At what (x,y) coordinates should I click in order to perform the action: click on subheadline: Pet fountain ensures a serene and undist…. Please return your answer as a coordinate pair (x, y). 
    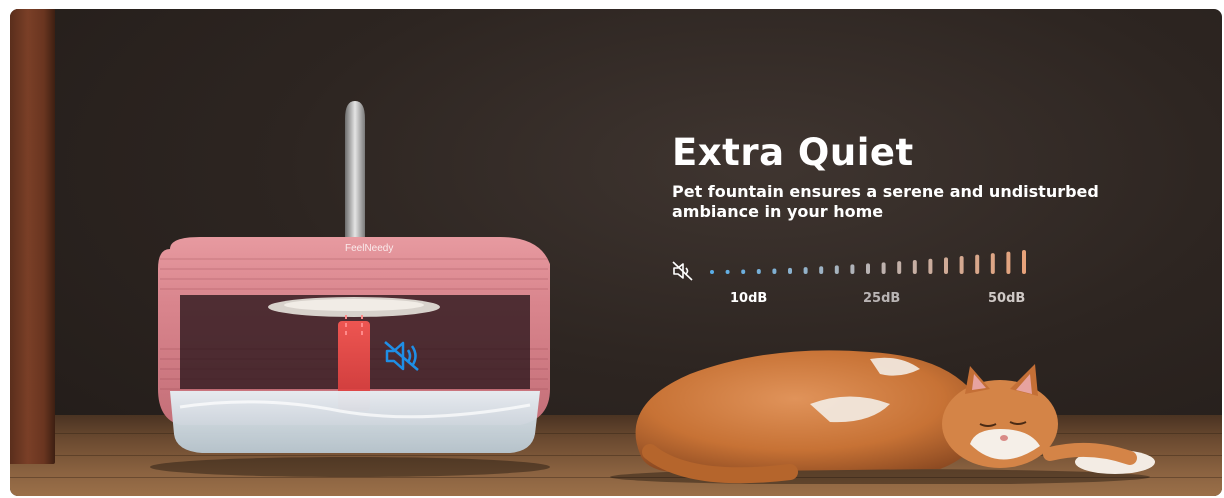
    Looking at the image, I should click on (885, 201).